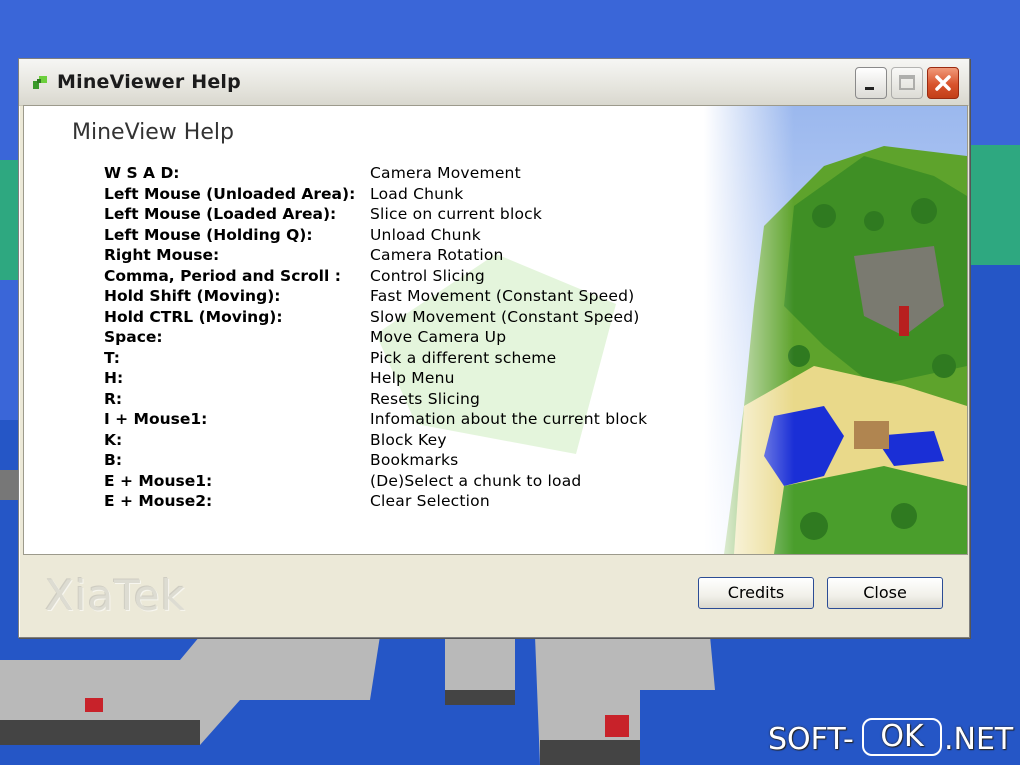  Describe the element at coordinates (156, 419) in the screenshot. I see `shortcut-key: I + Mouse1:` at that location.